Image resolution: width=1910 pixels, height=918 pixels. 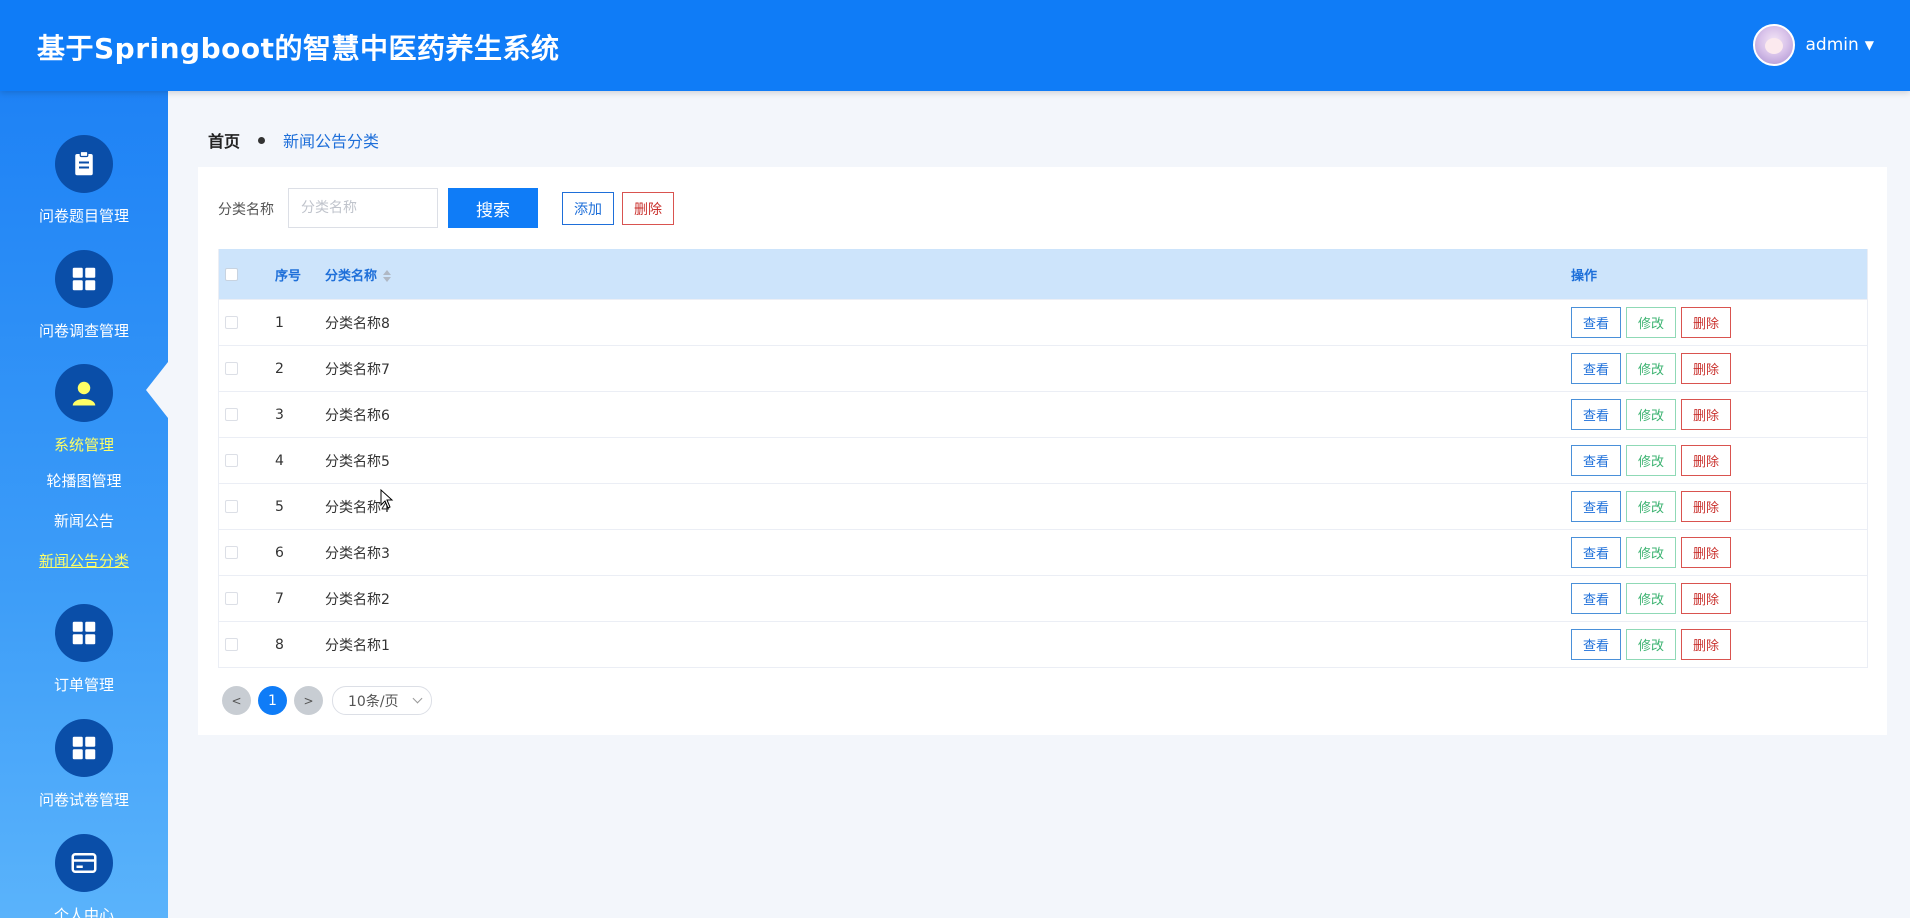 What do you see at coordinates (357, 599) in the screenshot?
I see `row-name: 分类名称2` at bounding box center [357, 599].